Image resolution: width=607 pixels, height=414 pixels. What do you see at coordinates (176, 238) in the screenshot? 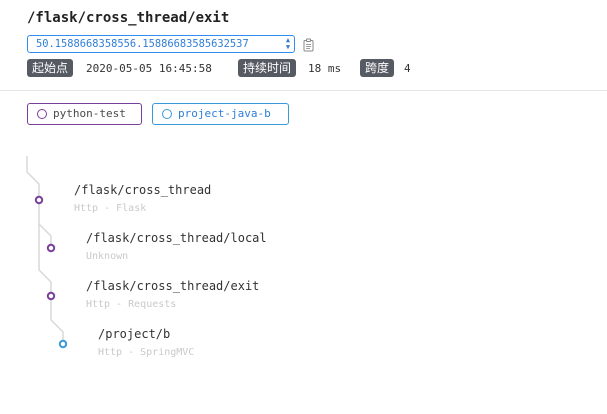
I see `span-endpoint: /flask/cross_thread/local` at bounding box center [176, 238].